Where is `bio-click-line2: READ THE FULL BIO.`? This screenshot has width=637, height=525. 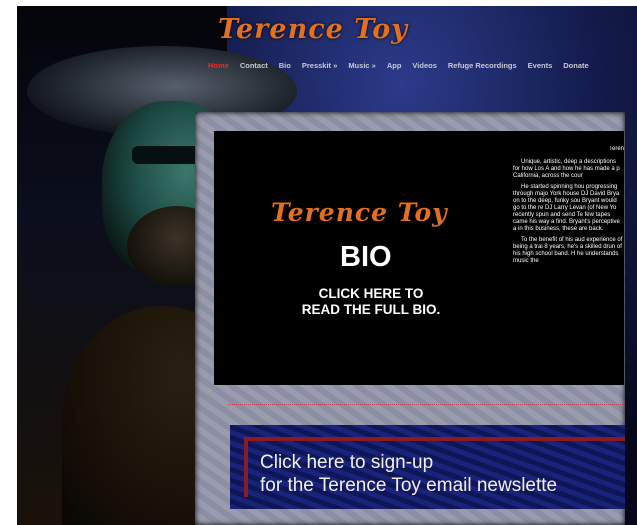
bio-click-line2: READ THE FULL BIO. is located at coordinates (371, 309).